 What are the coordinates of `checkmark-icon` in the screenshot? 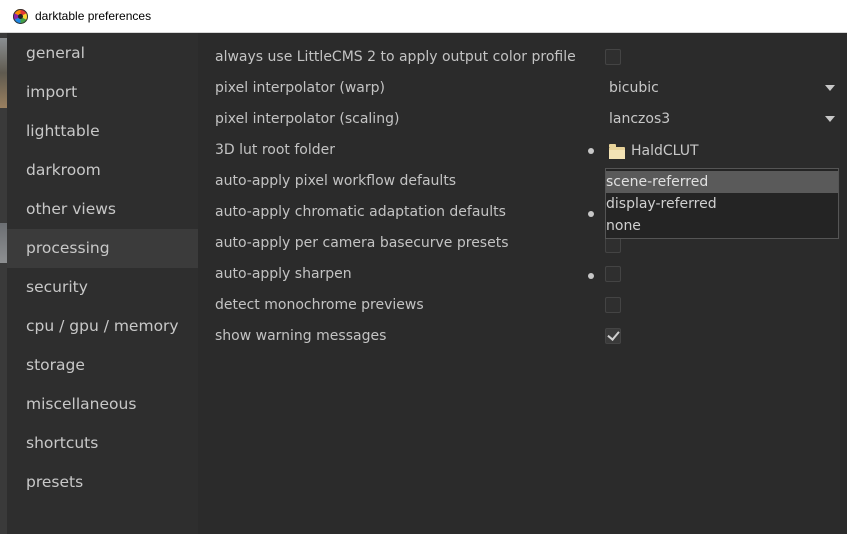 It's located at (613, 334).